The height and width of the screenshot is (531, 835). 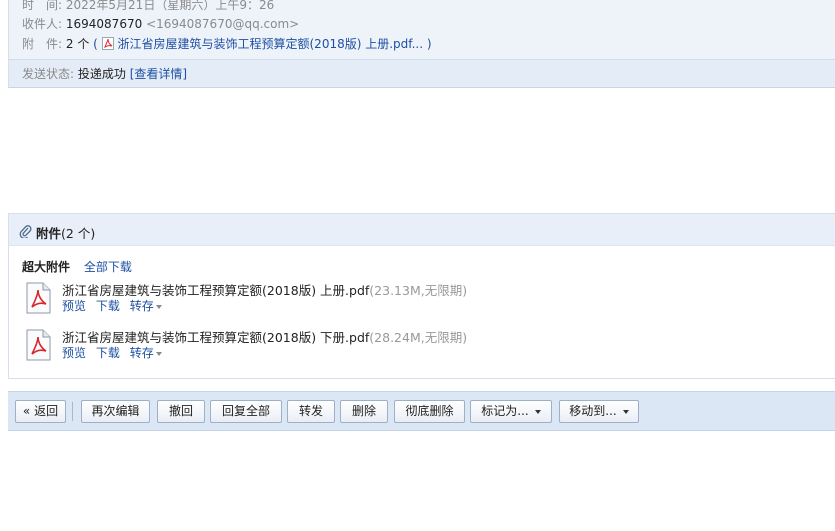 What do you see at coordinates (108, 267) in the screenshot?
I see `download-all-link: 全部下载` at bounding box center [108, 267].